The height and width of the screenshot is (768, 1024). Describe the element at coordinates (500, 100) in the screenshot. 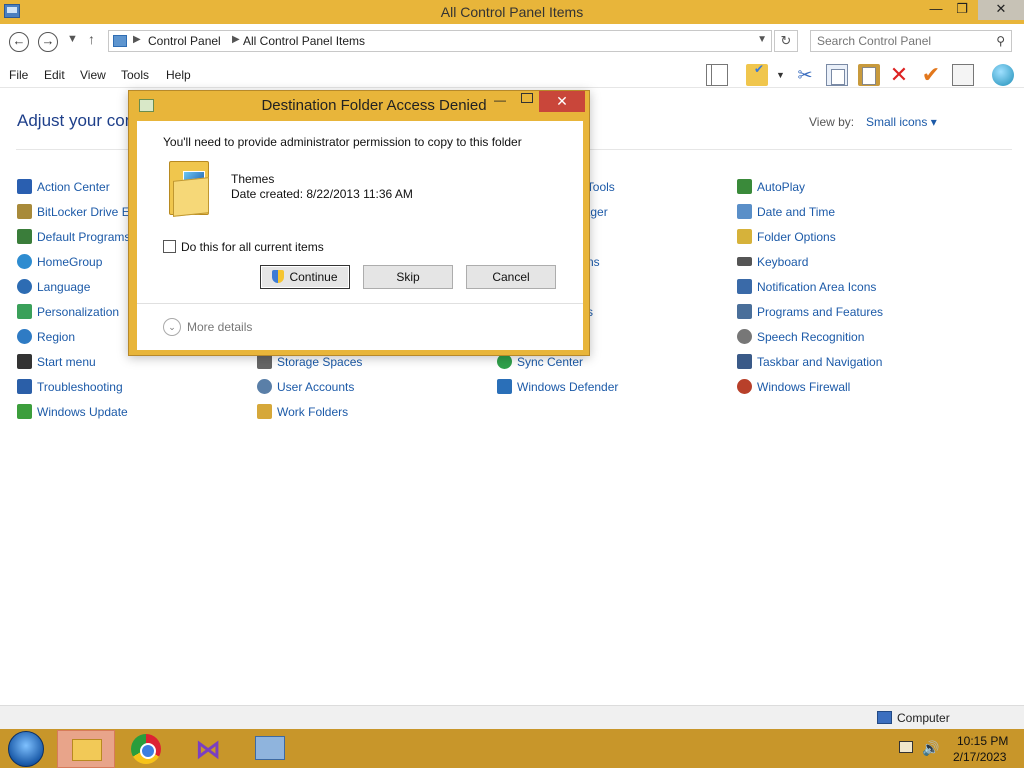

I see `dialog-minimize-button: —` at that location.